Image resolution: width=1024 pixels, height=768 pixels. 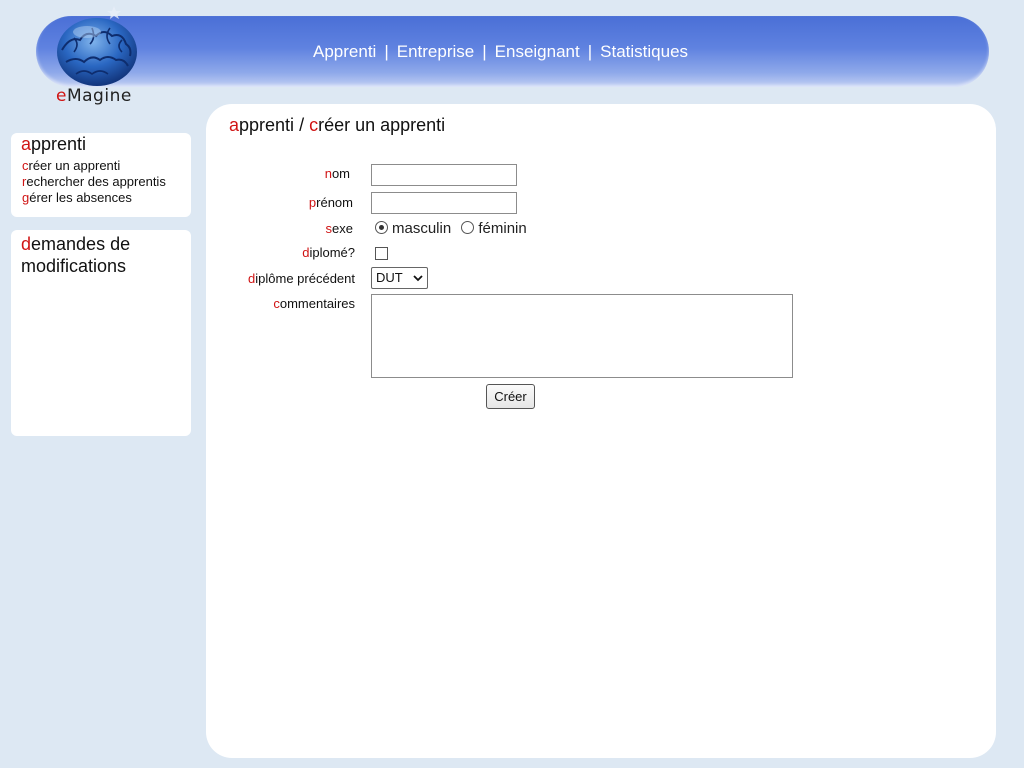 I want to click on radio-masculin-label: masculin, so click(x=421, y=228).